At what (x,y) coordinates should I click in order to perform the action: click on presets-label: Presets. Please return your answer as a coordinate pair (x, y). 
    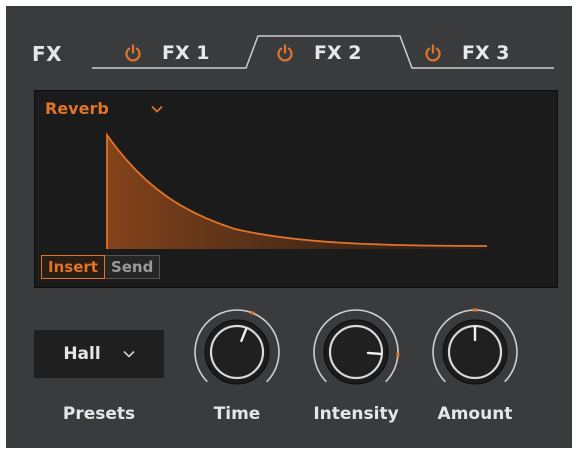
    Looking at the image, I should click on (99, 414).